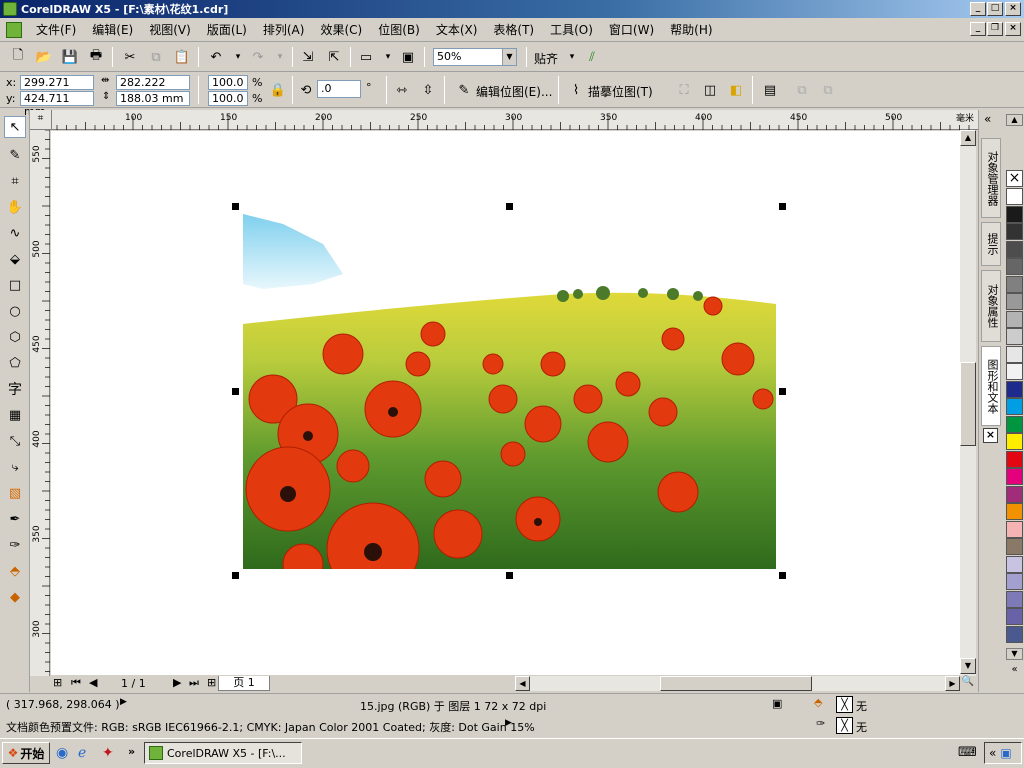  What do you see at coordinates (339, 89) in the screenshot?
I see `rotation-angle-field: .0` at bounding box center [339, 89].